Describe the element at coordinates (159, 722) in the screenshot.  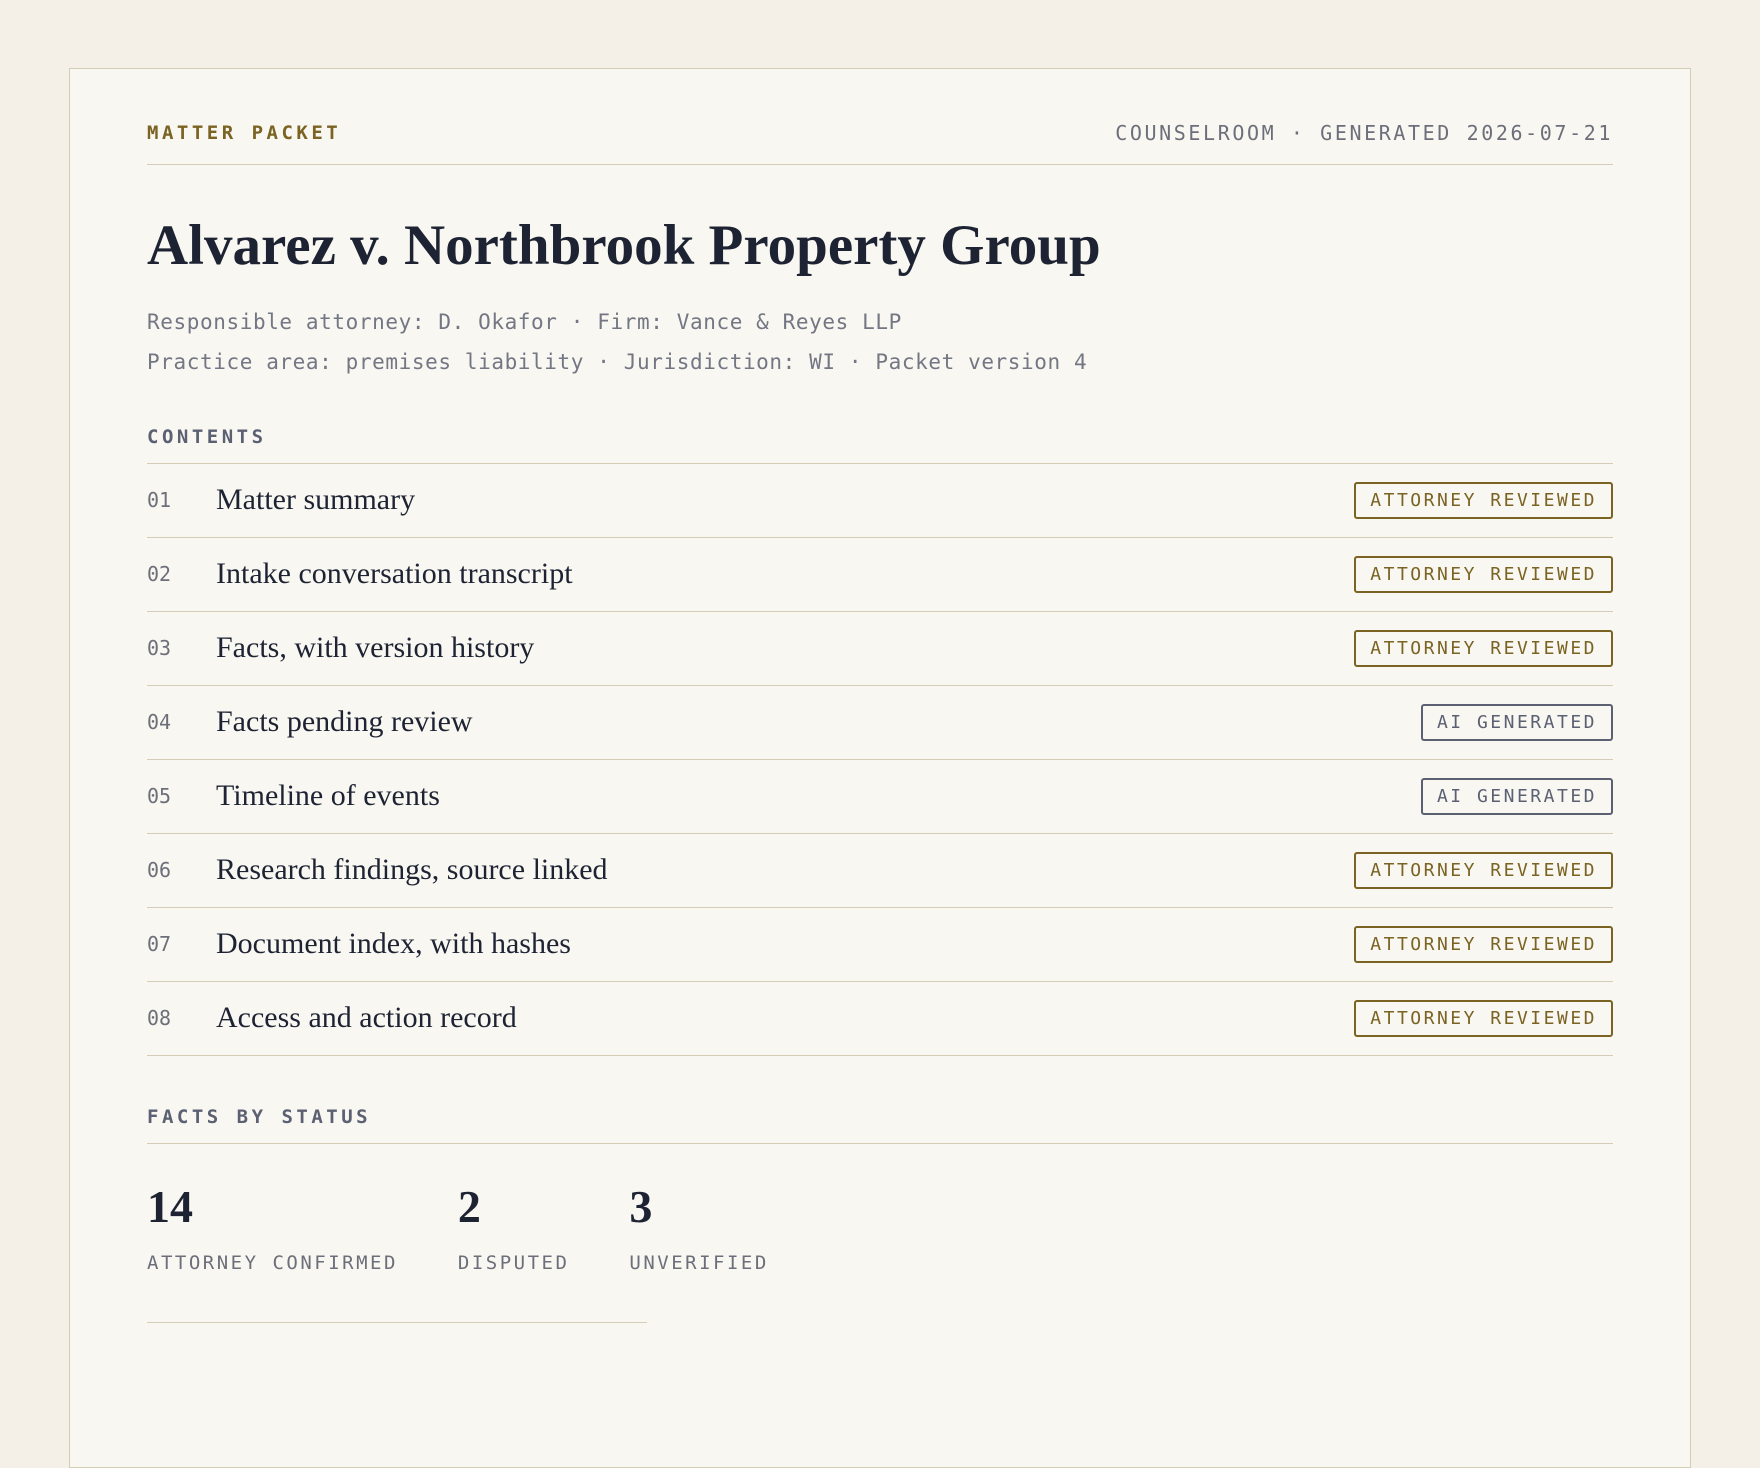
I see `contents-item-number: 04` at that location.